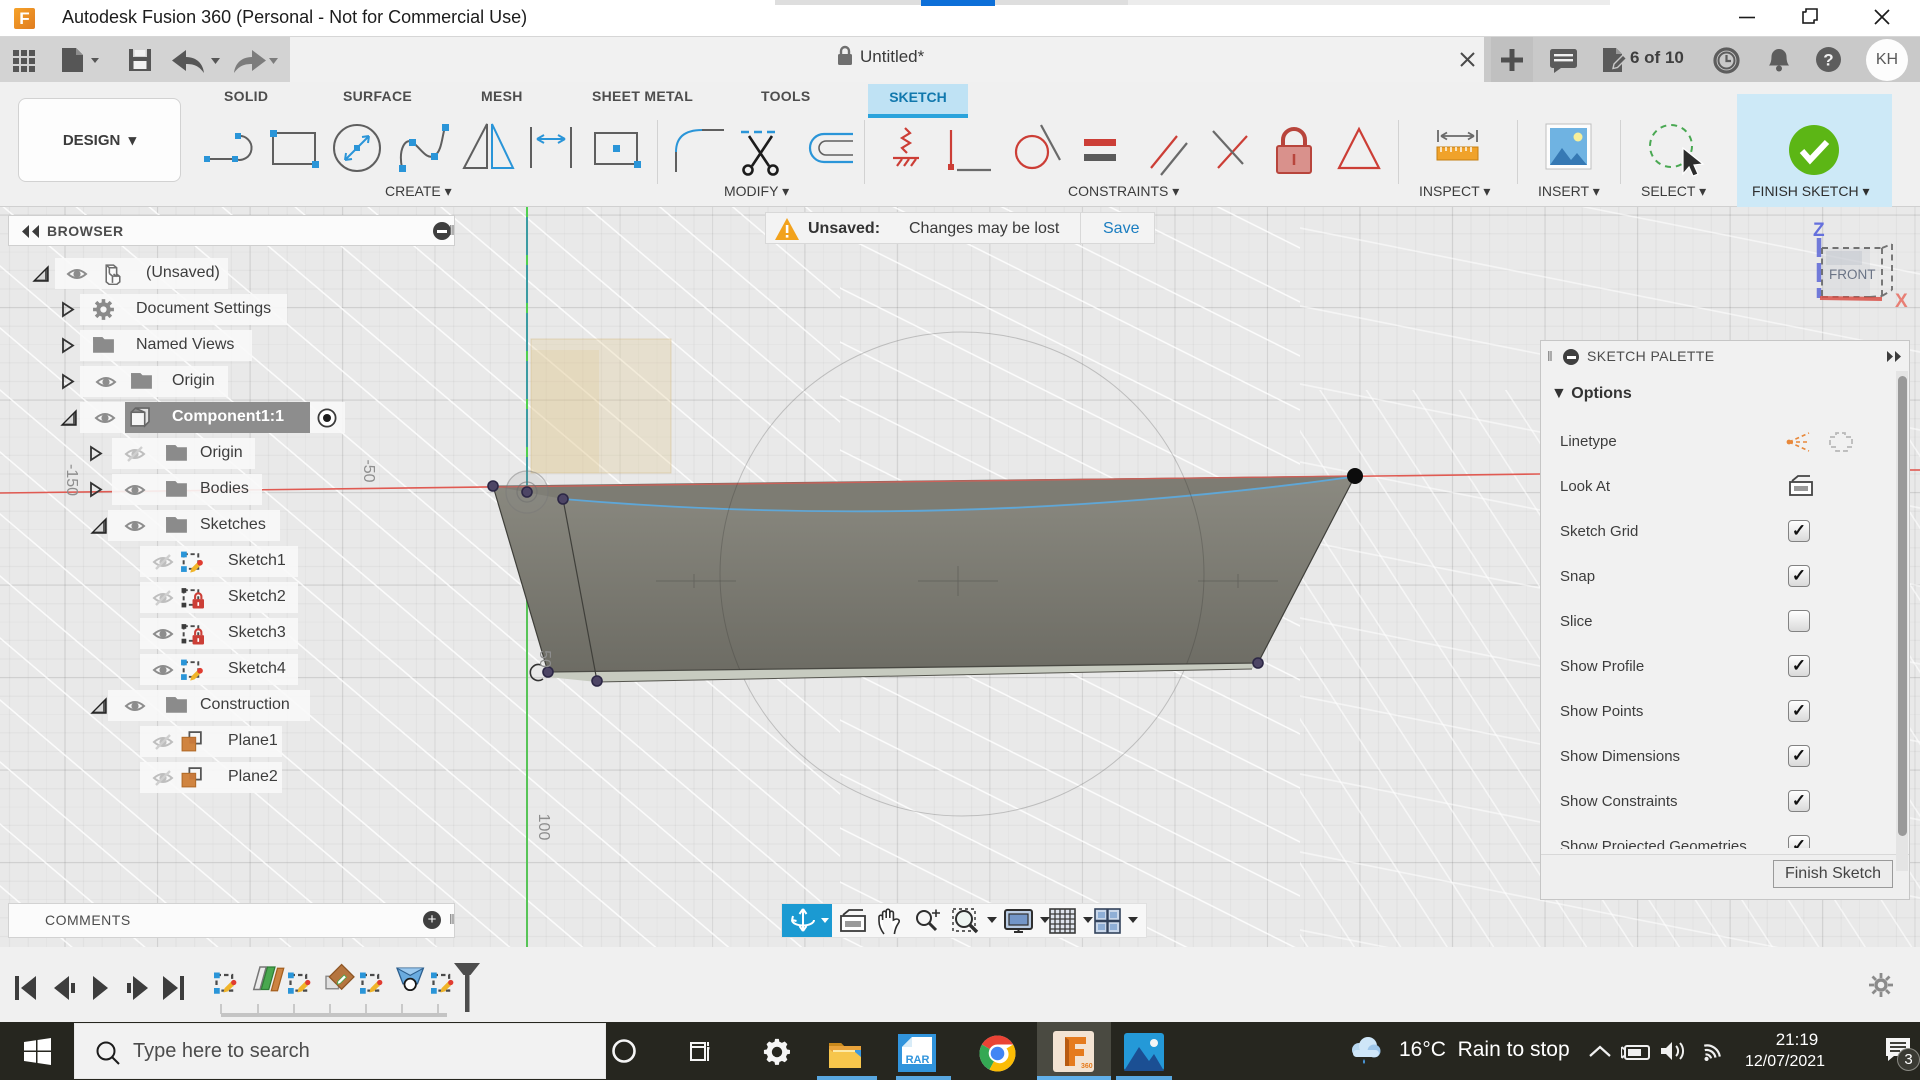  What do you see at coordinates (918, 1060) in the screenshot?
I see `svg-text: RAR` at bounding box center [918, 1060].